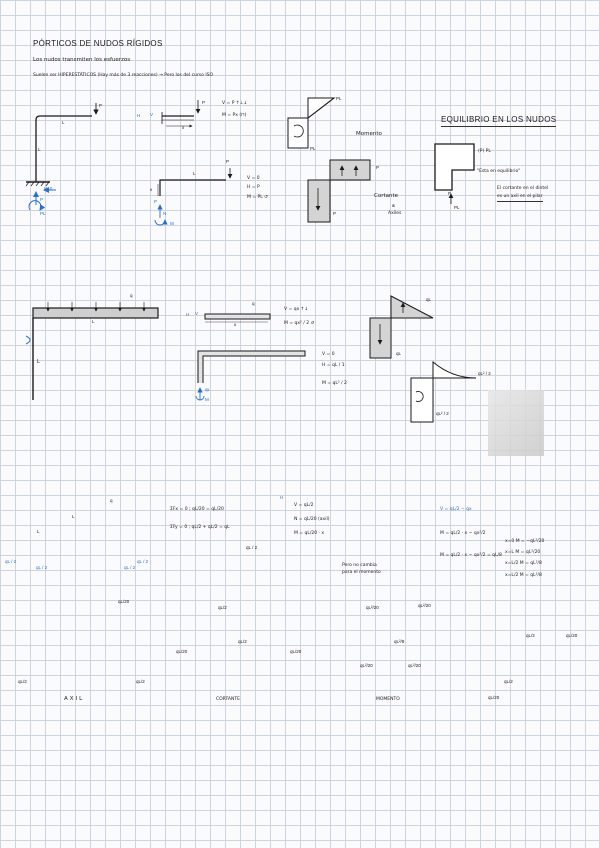  I want to click on frame3-l-left: L, so click(38, 531).